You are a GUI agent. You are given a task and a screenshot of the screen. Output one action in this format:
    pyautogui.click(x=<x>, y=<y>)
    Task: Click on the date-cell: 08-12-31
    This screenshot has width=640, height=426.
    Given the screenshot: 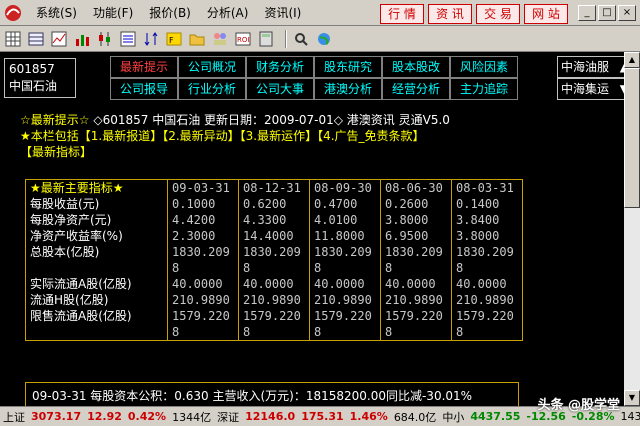 What is the action you would take?
    pyautogui.click(x=274, y=187)
    